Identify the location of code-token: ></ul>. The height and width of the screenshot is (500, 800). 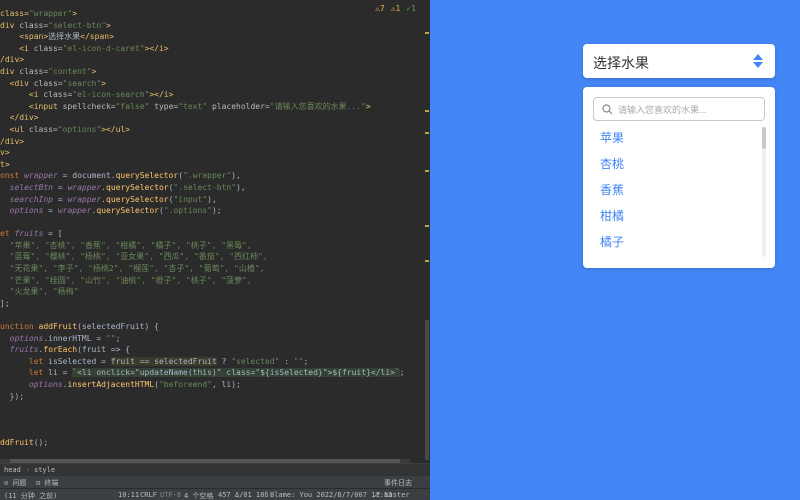
(116, 129).